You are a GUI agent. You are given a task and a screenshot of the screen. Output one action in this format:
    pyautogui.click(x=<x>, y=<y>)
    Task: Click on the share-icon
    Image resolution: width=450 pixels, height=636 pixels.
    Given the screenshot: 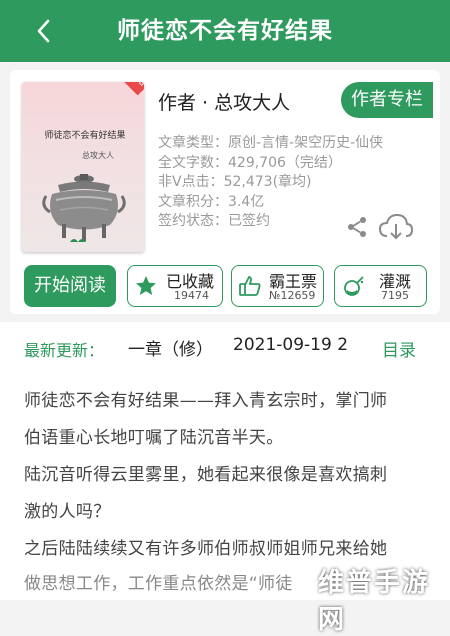 What is the action you would take?
    pyautogui.click(x=357, y=227)
    